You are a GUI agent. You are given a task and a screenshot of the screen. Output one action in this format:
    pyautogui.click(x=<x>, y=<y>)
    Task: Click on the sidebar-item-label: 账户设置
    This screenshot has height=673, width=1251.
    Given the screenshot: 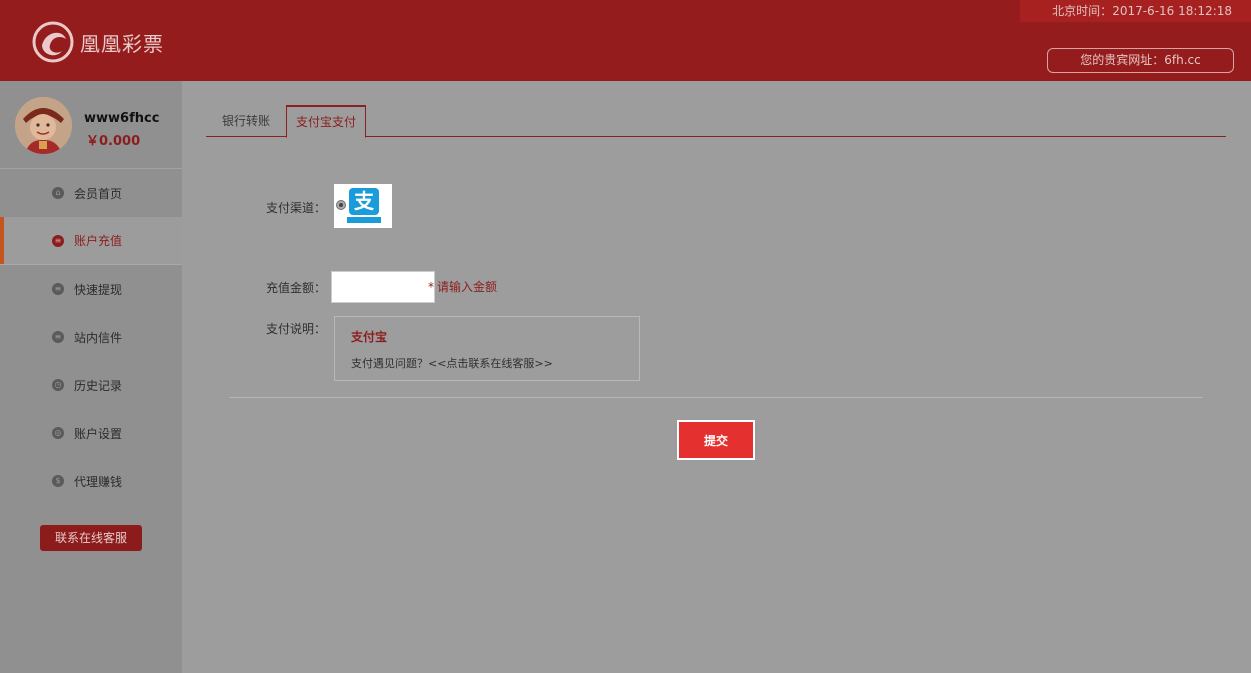 What is the action you would take?
    pyautogui.click(x=98, y=433)
    